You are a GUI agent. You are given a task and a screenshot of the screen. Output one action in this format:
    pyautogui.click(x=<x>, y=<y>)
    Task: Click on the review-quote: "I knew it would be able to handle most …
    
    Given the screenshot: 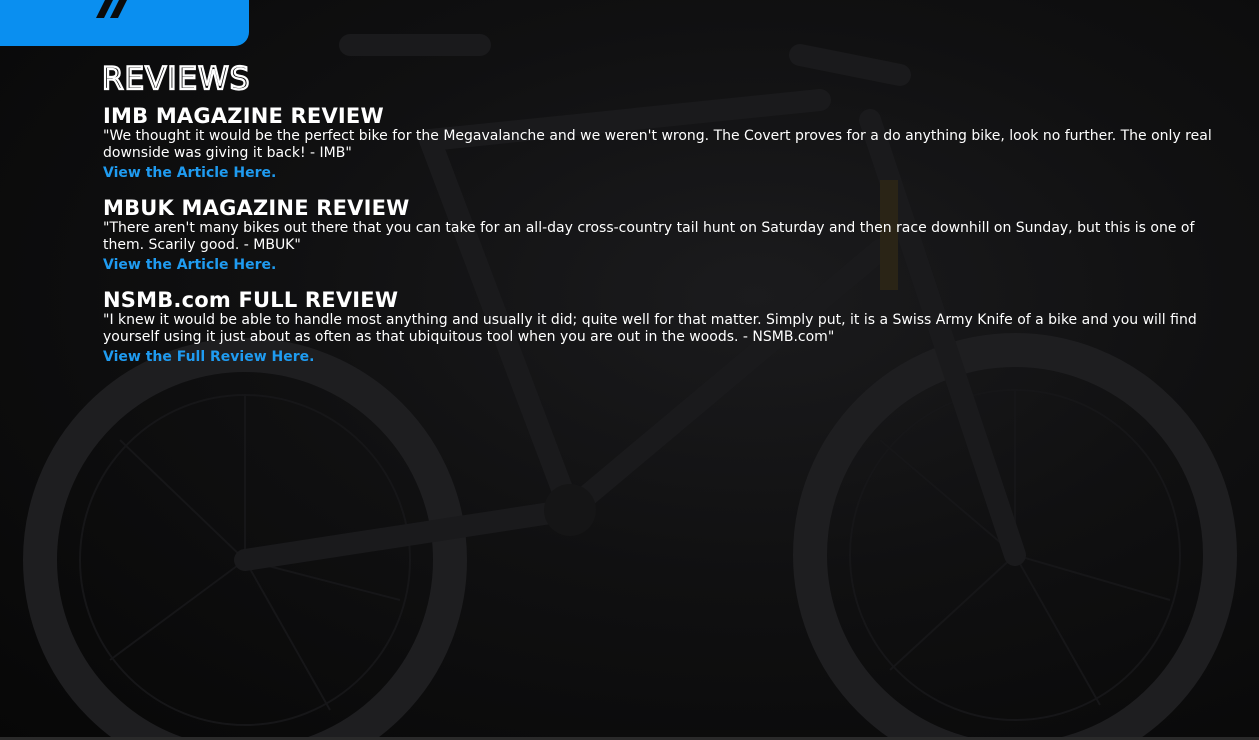 What is the action you would take?
    pyautogui.click(x=650, y=328)
    